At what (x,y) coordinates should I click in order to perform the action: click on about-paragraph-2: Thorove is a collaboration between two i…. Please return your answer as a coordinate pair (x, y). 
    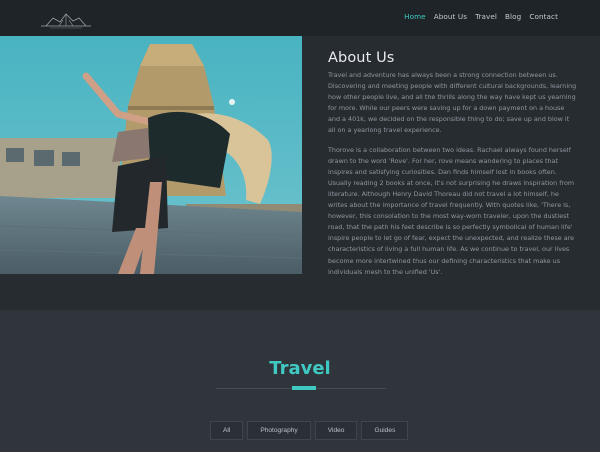
    Looking at the image, I should click on (451, 210).